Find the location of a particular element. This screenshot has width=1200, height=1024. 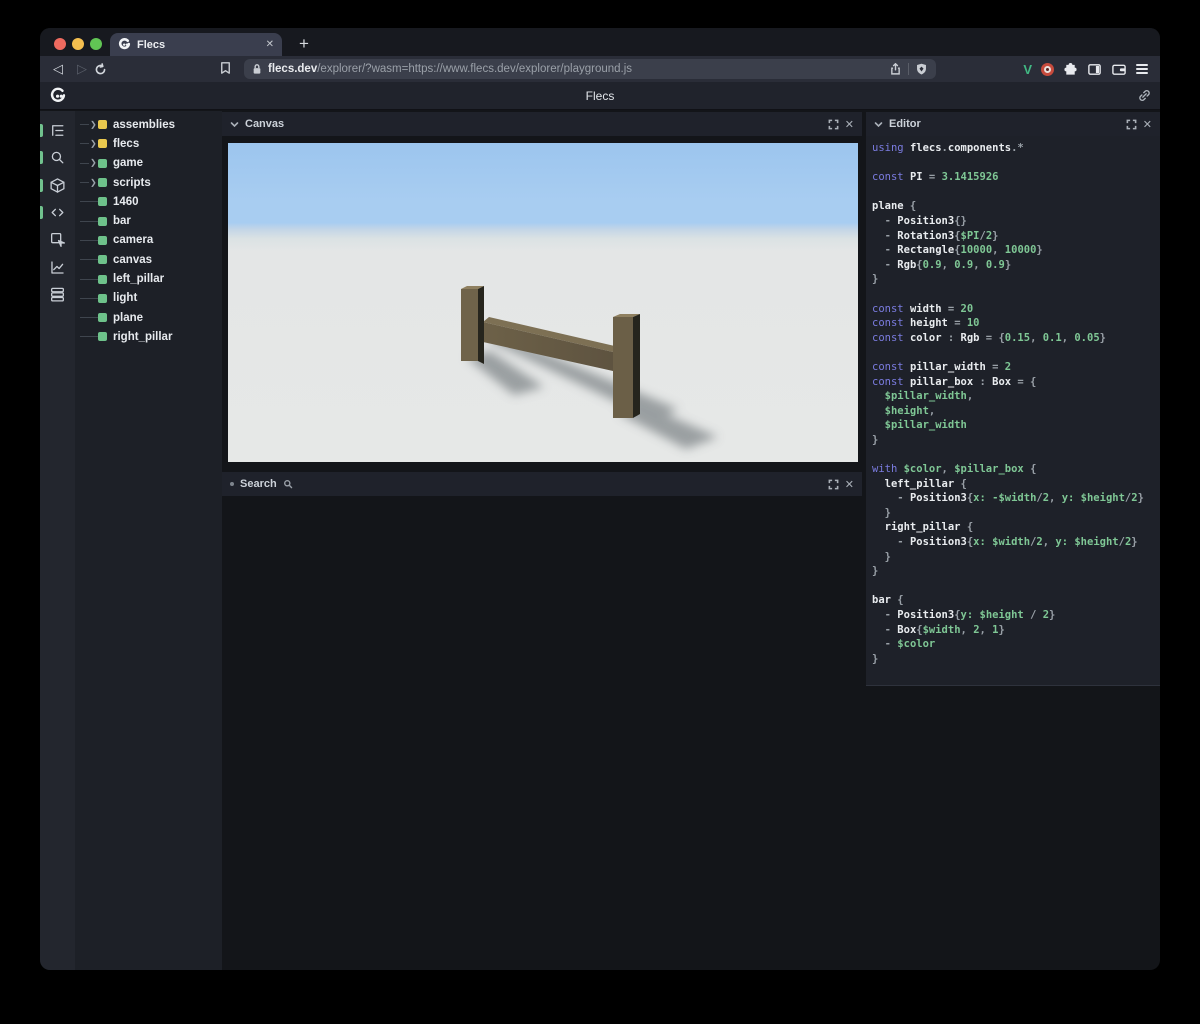

search-panel-header: Search ✕ is located at coordinates (542, 484).